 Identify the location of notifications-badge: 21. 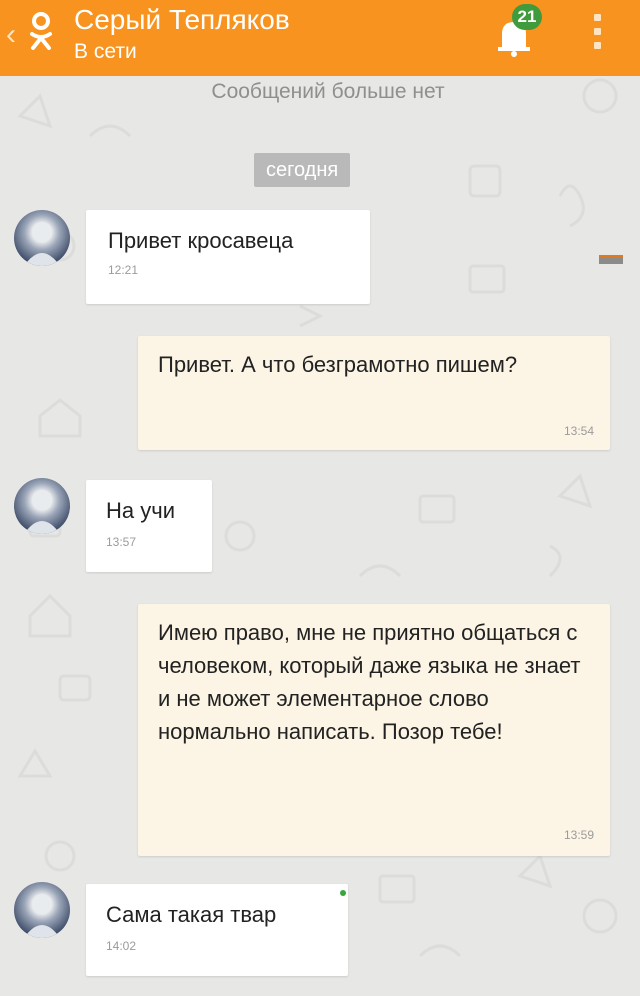
(527, 17).